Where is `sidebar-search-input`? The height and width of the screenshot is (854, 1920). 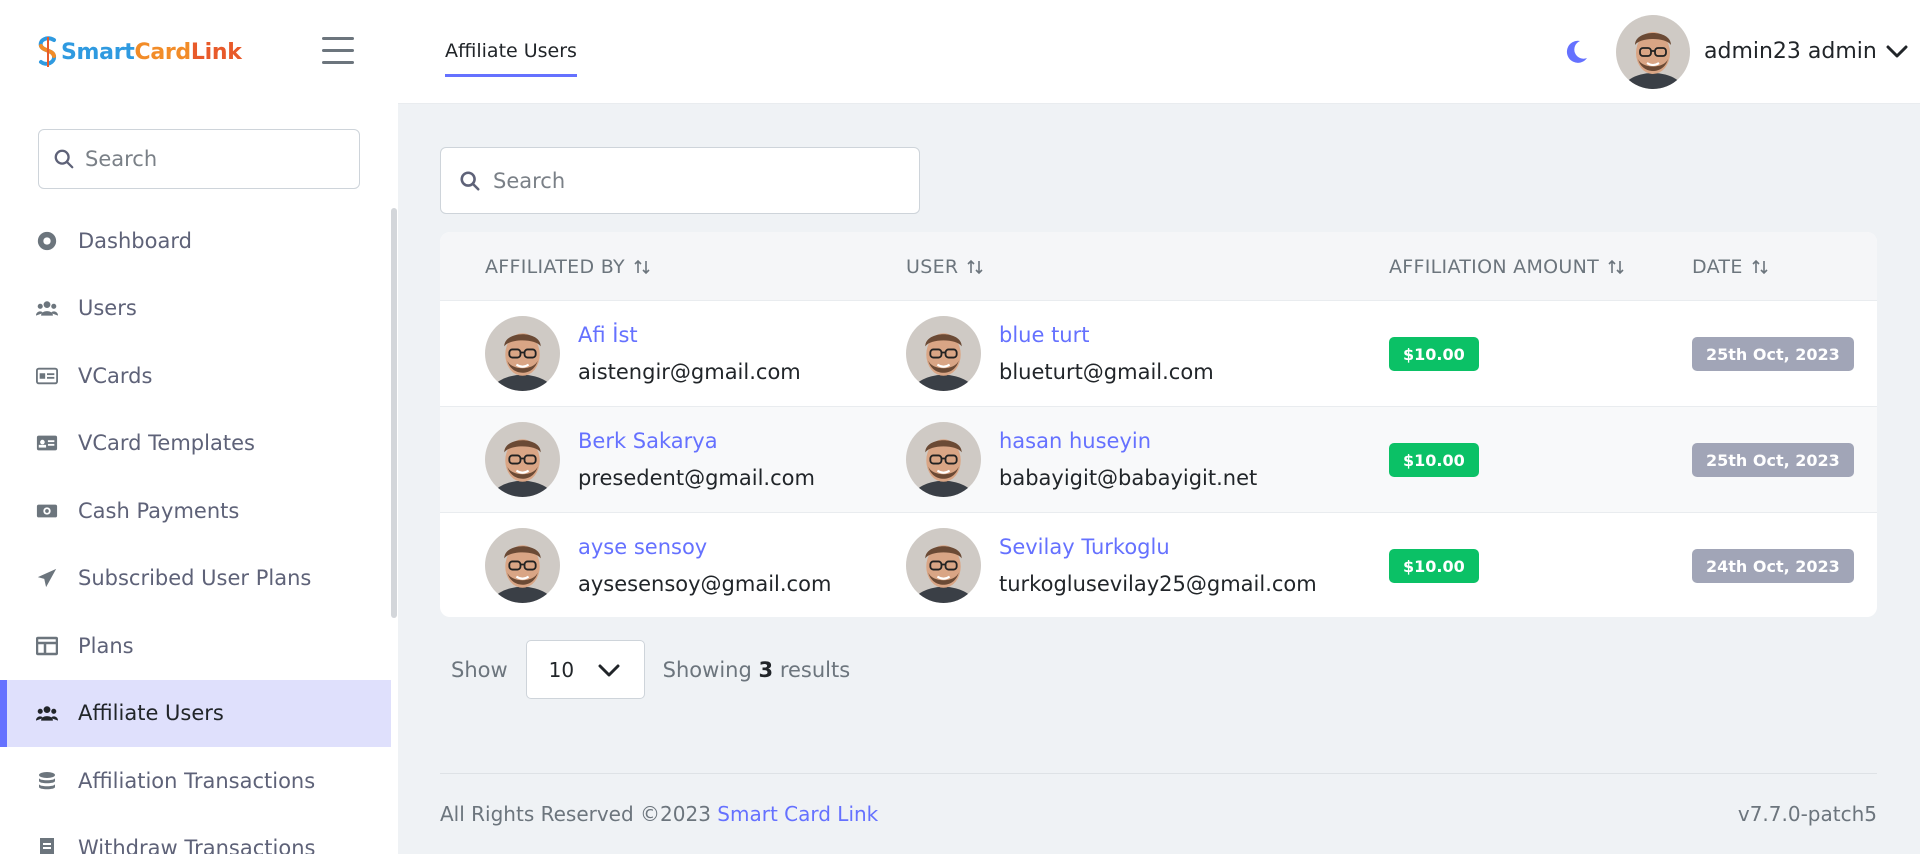 sidebar-search-input is located at coordinates (210, 159).